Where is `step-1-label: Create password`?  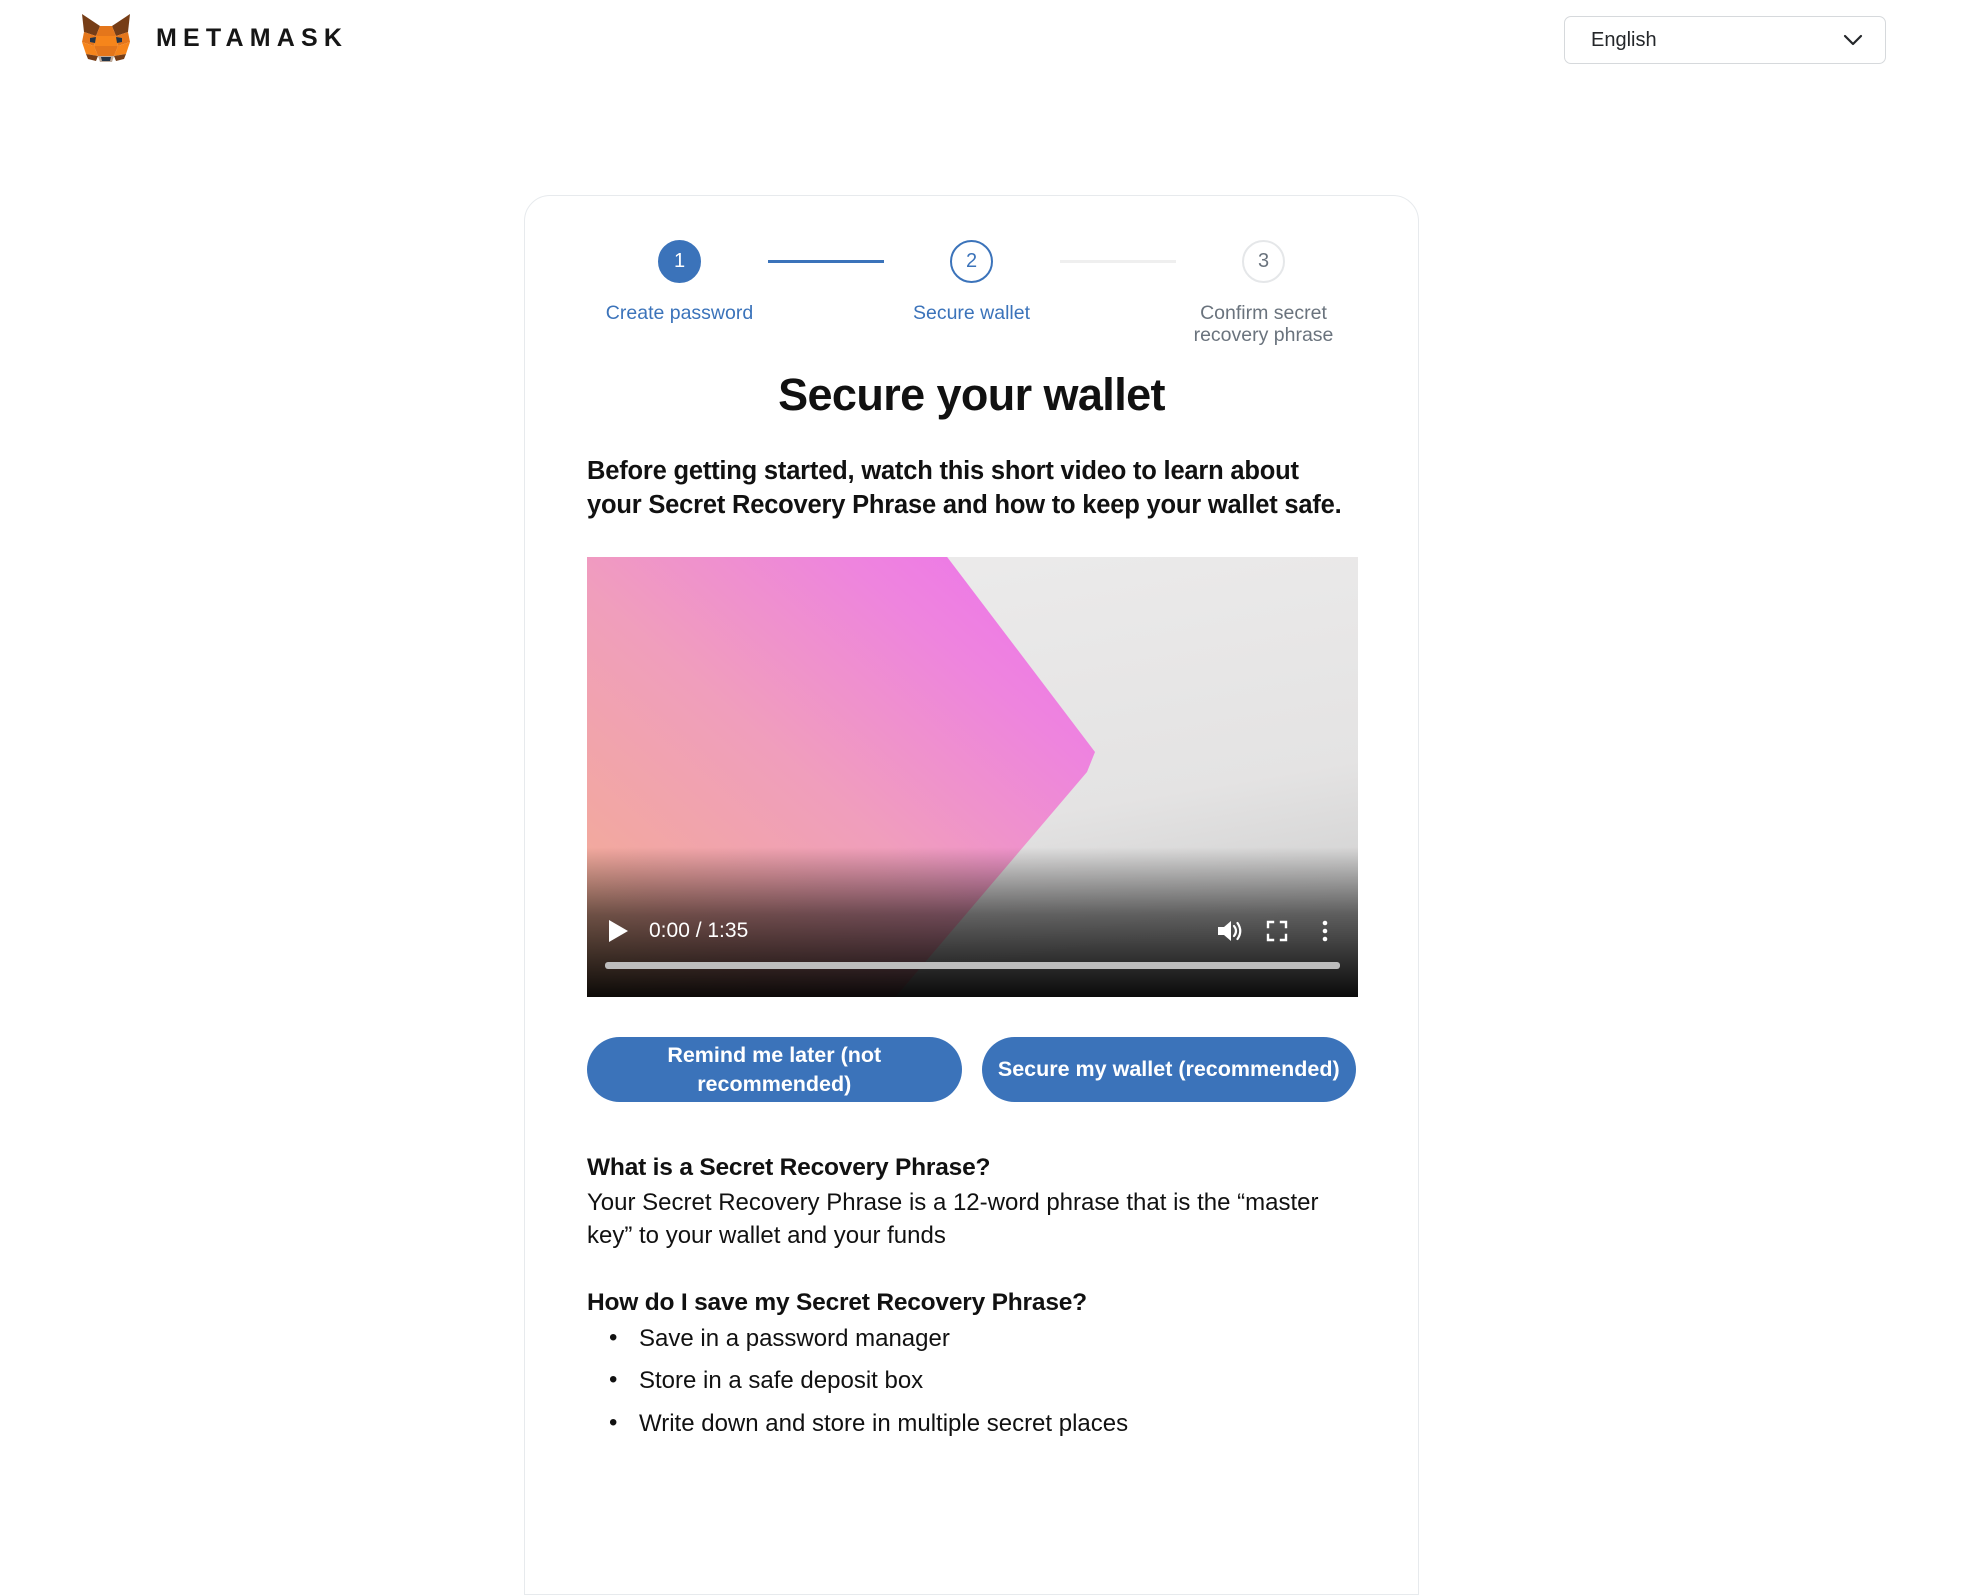
step-1-label: Create password is located at coordinates (679, 313).